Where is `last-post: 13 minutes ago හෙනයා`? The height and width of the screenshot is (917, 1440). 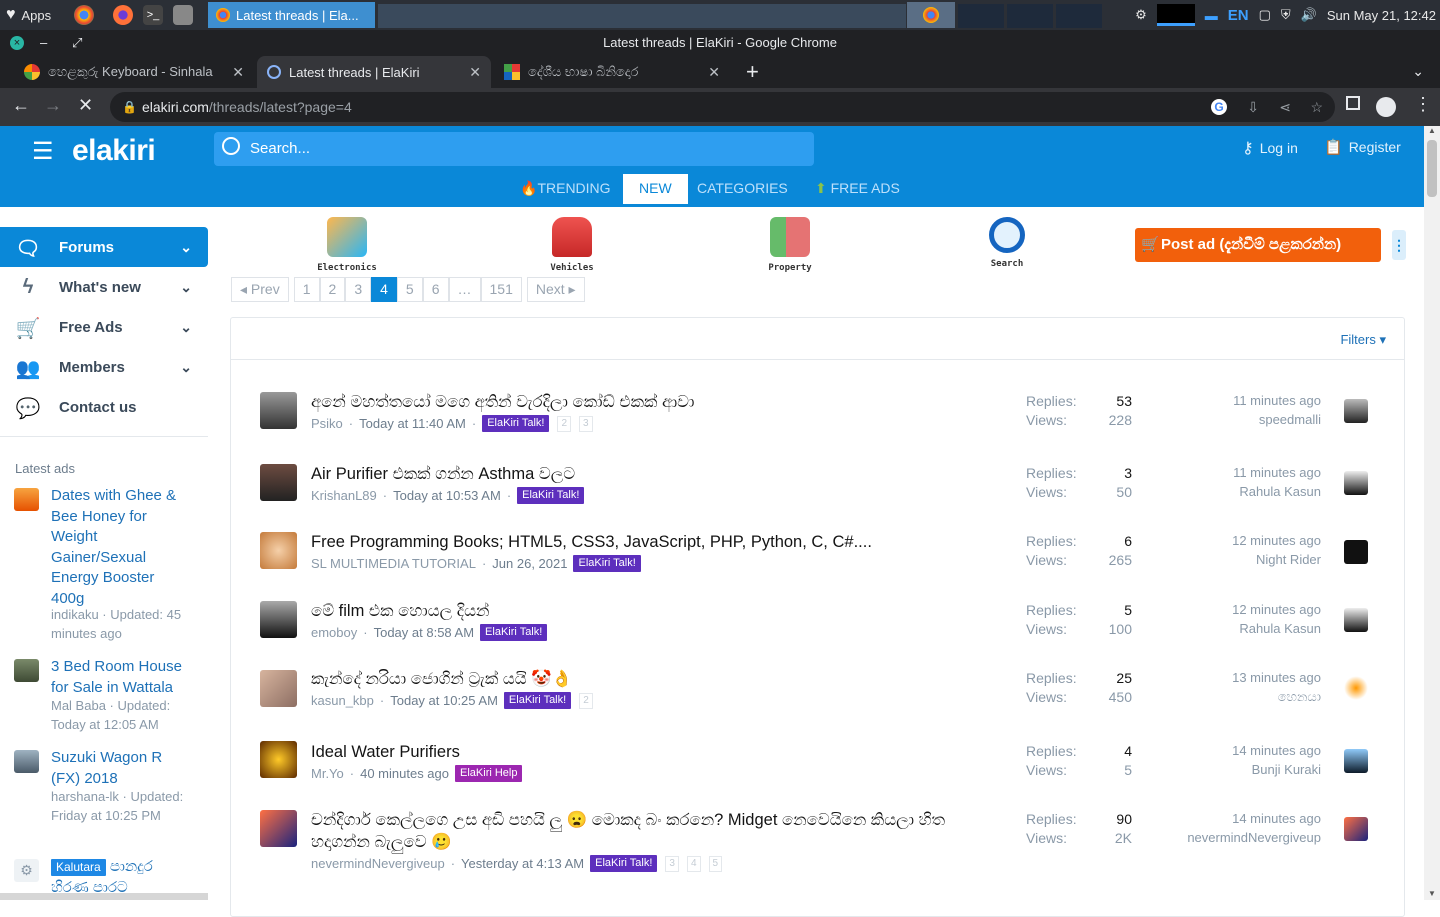 last-post: 13 minutes ago හෙනයා is located at coordinates (1241, 687).